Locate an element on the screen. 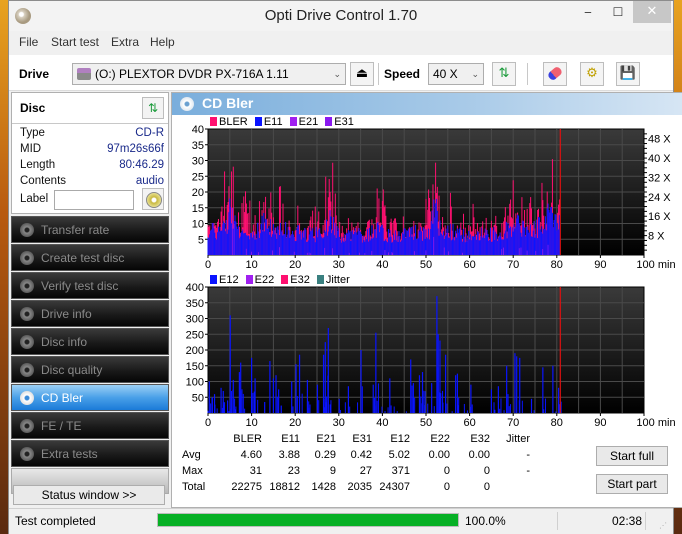 This screenshot has width=682, height=534. x-tick-label: 0 is located at coordinates (208, 423).